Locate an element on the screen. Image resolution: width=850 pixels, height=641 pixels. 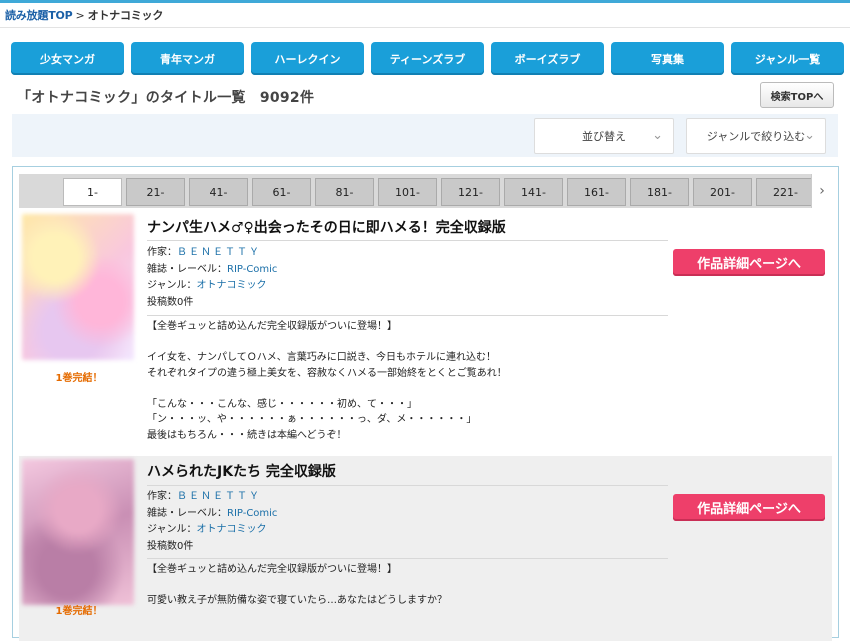
title-count: 9092件 is located at coordinates (287, 98).